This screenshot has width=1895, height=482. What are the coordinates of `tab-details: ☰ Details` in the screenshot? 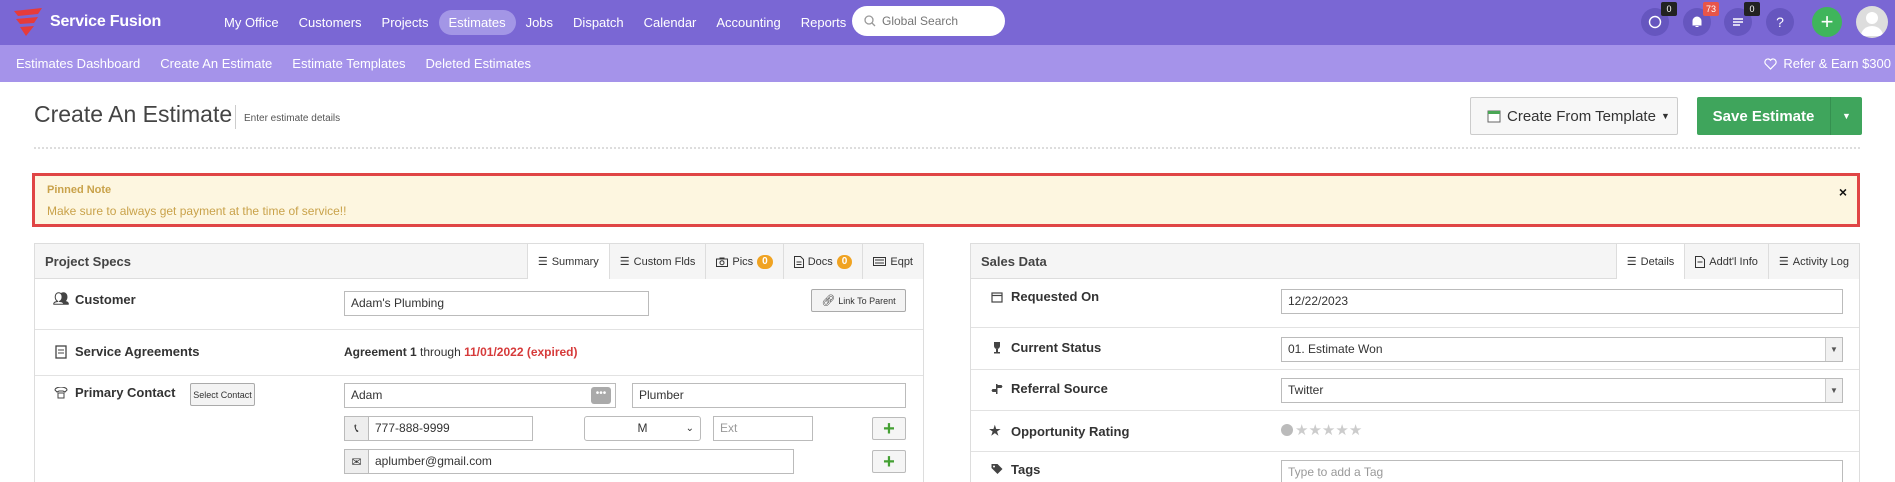 It's located at (1650, 261).